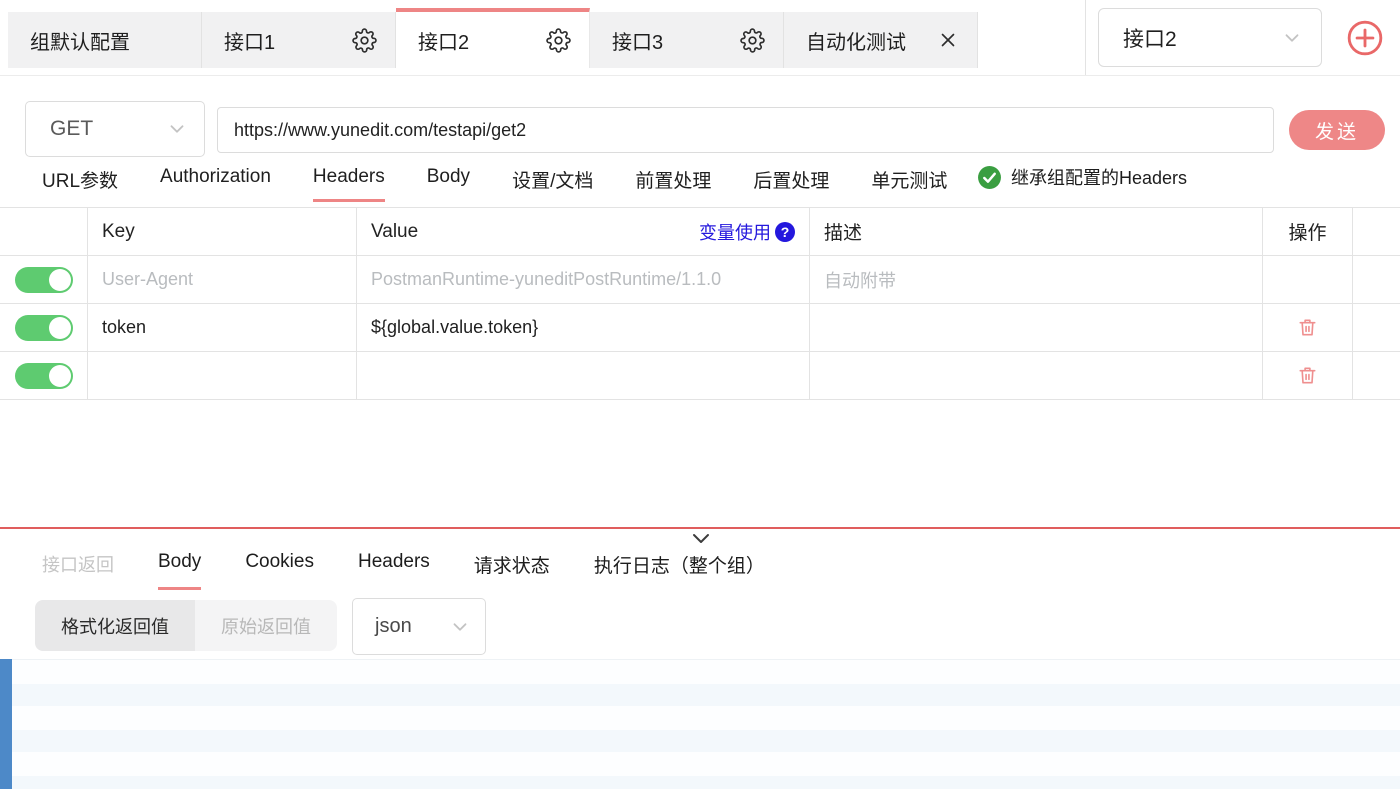 Image resolution: width=1400 pixels, height=789 pixels. I want to click on plus-circle-icon, so click(1365, 38).